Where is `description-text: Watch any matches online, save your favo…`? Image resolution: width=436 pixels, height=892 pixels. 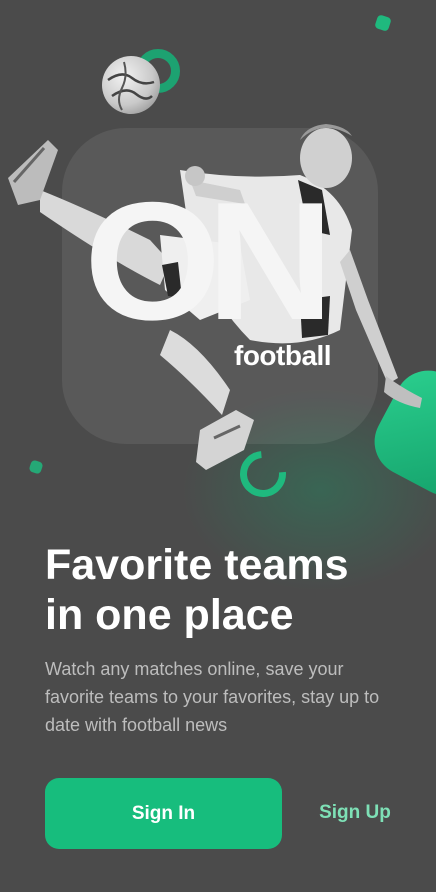 description-text: Watch any matches online, save your favo… is located at coordinates (212, 697).